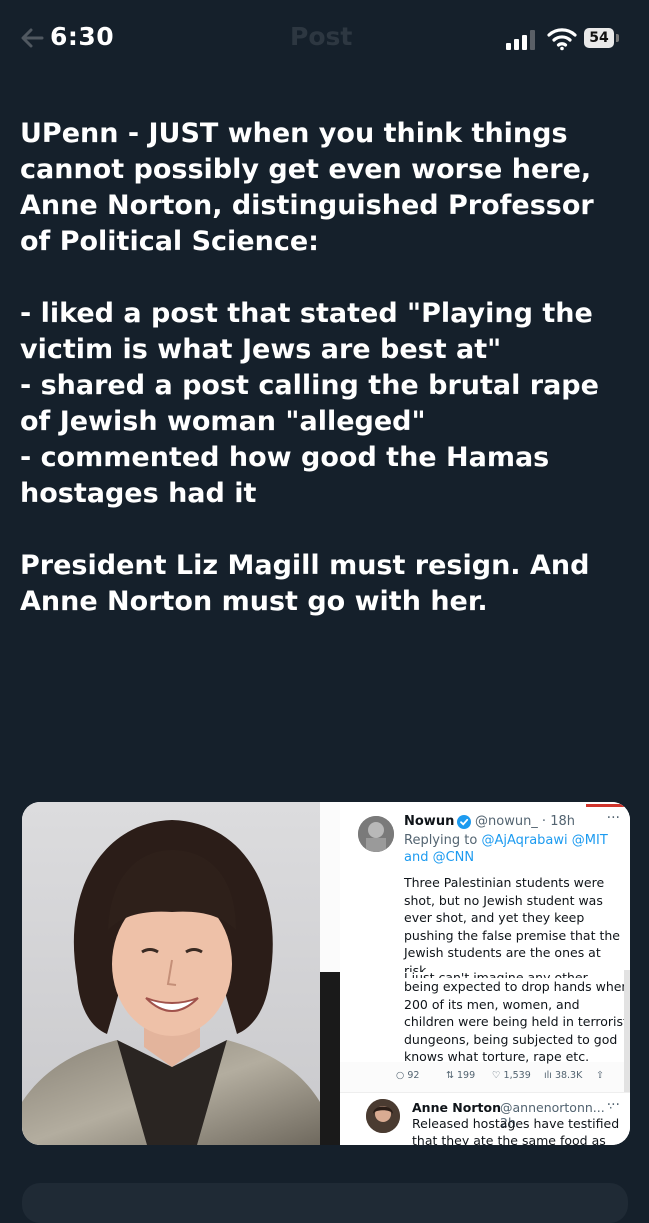 Image resolution: width=649 pixels, height=1223 pixels. I want to click on like-count: ♡ 1,539, so click(511, 1075).